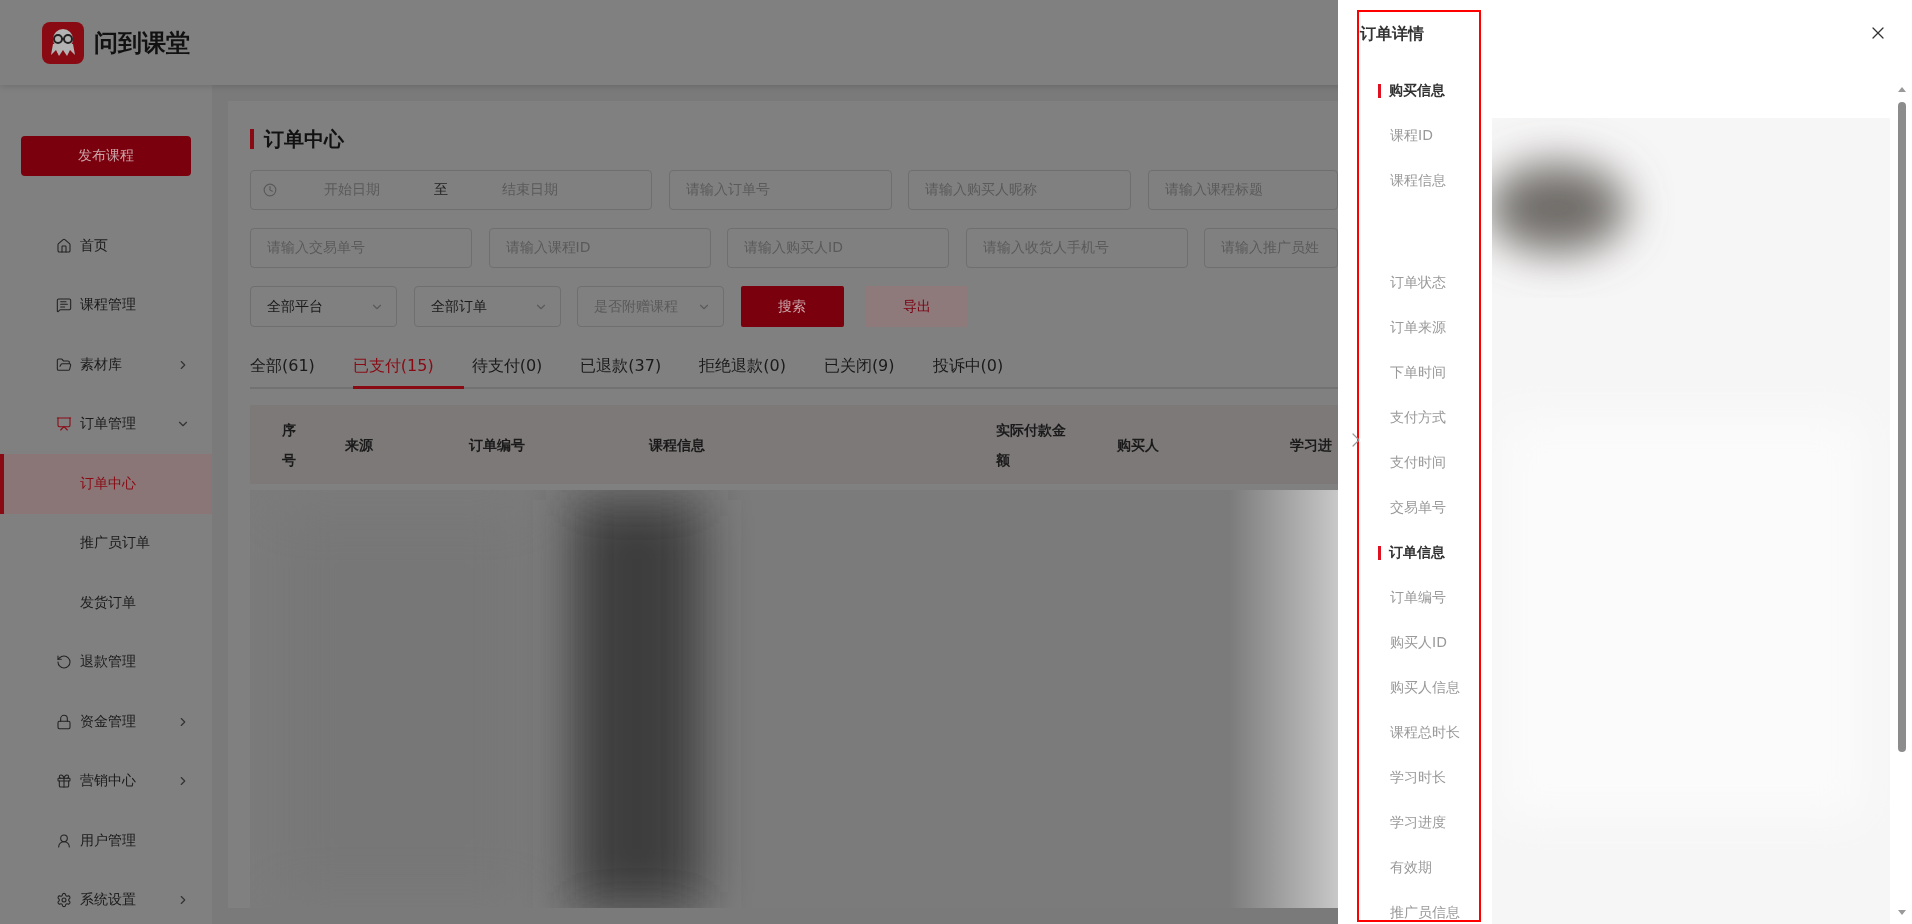 Image resolution: width=1912 pixels, height=924 pixels. I want to click on tab: 已退款(37), so click(636, 368).